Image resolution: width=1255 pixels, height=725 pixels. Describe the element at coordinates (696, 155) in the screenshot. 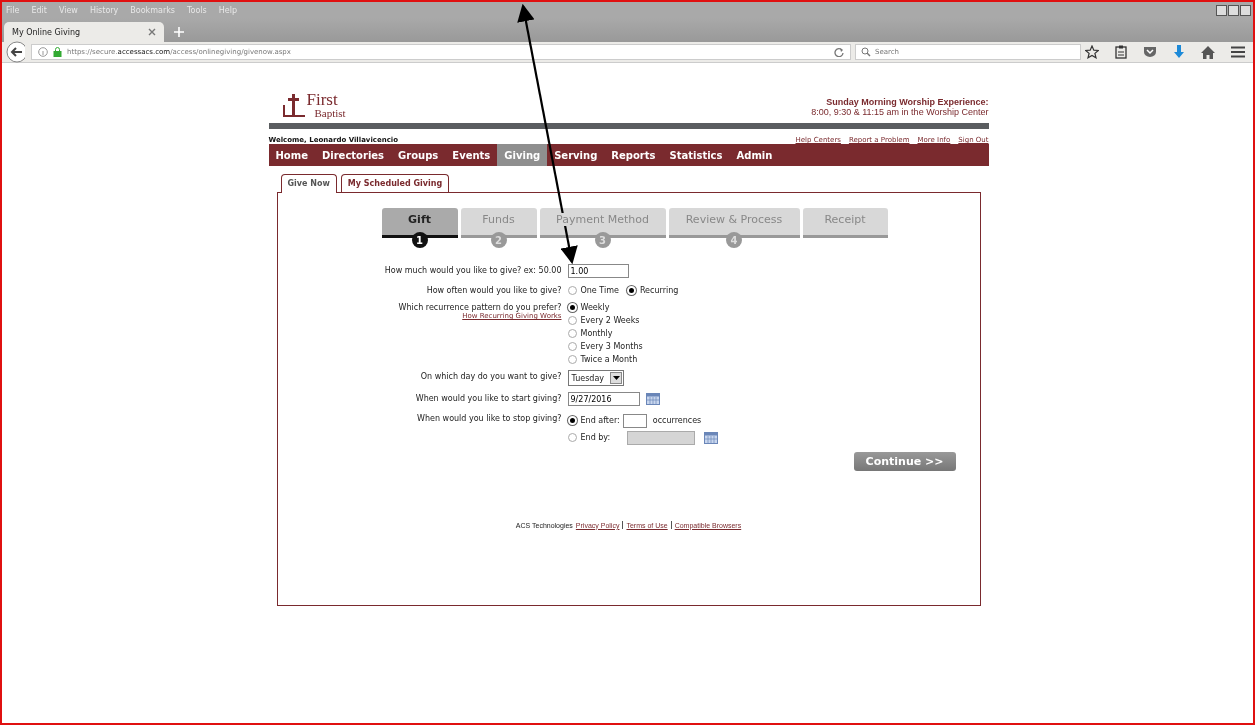

I see `nav-tab: Statistics` at that location.